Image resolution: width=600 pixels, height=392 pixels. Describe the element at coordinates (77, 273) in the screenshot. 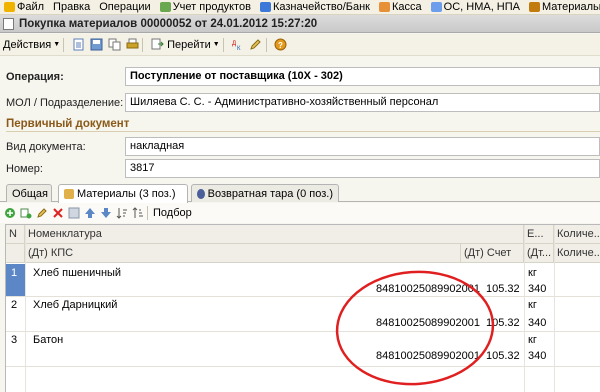

I see `nomenclature-cell: Хлеб пшеничный` at that location.